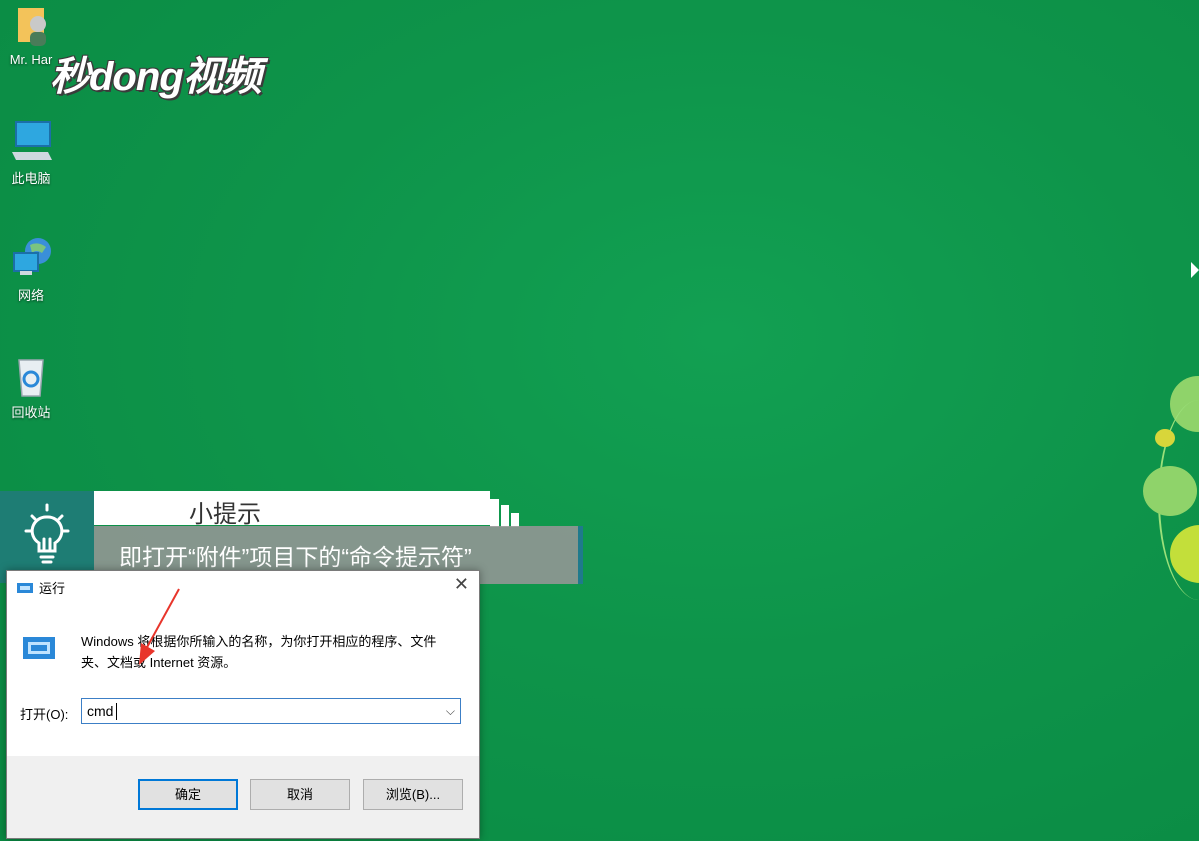  What do you see at coordinates (31, 25) in the screenshot?
I see `user-folder-icon` at bounding box center [31, 25].